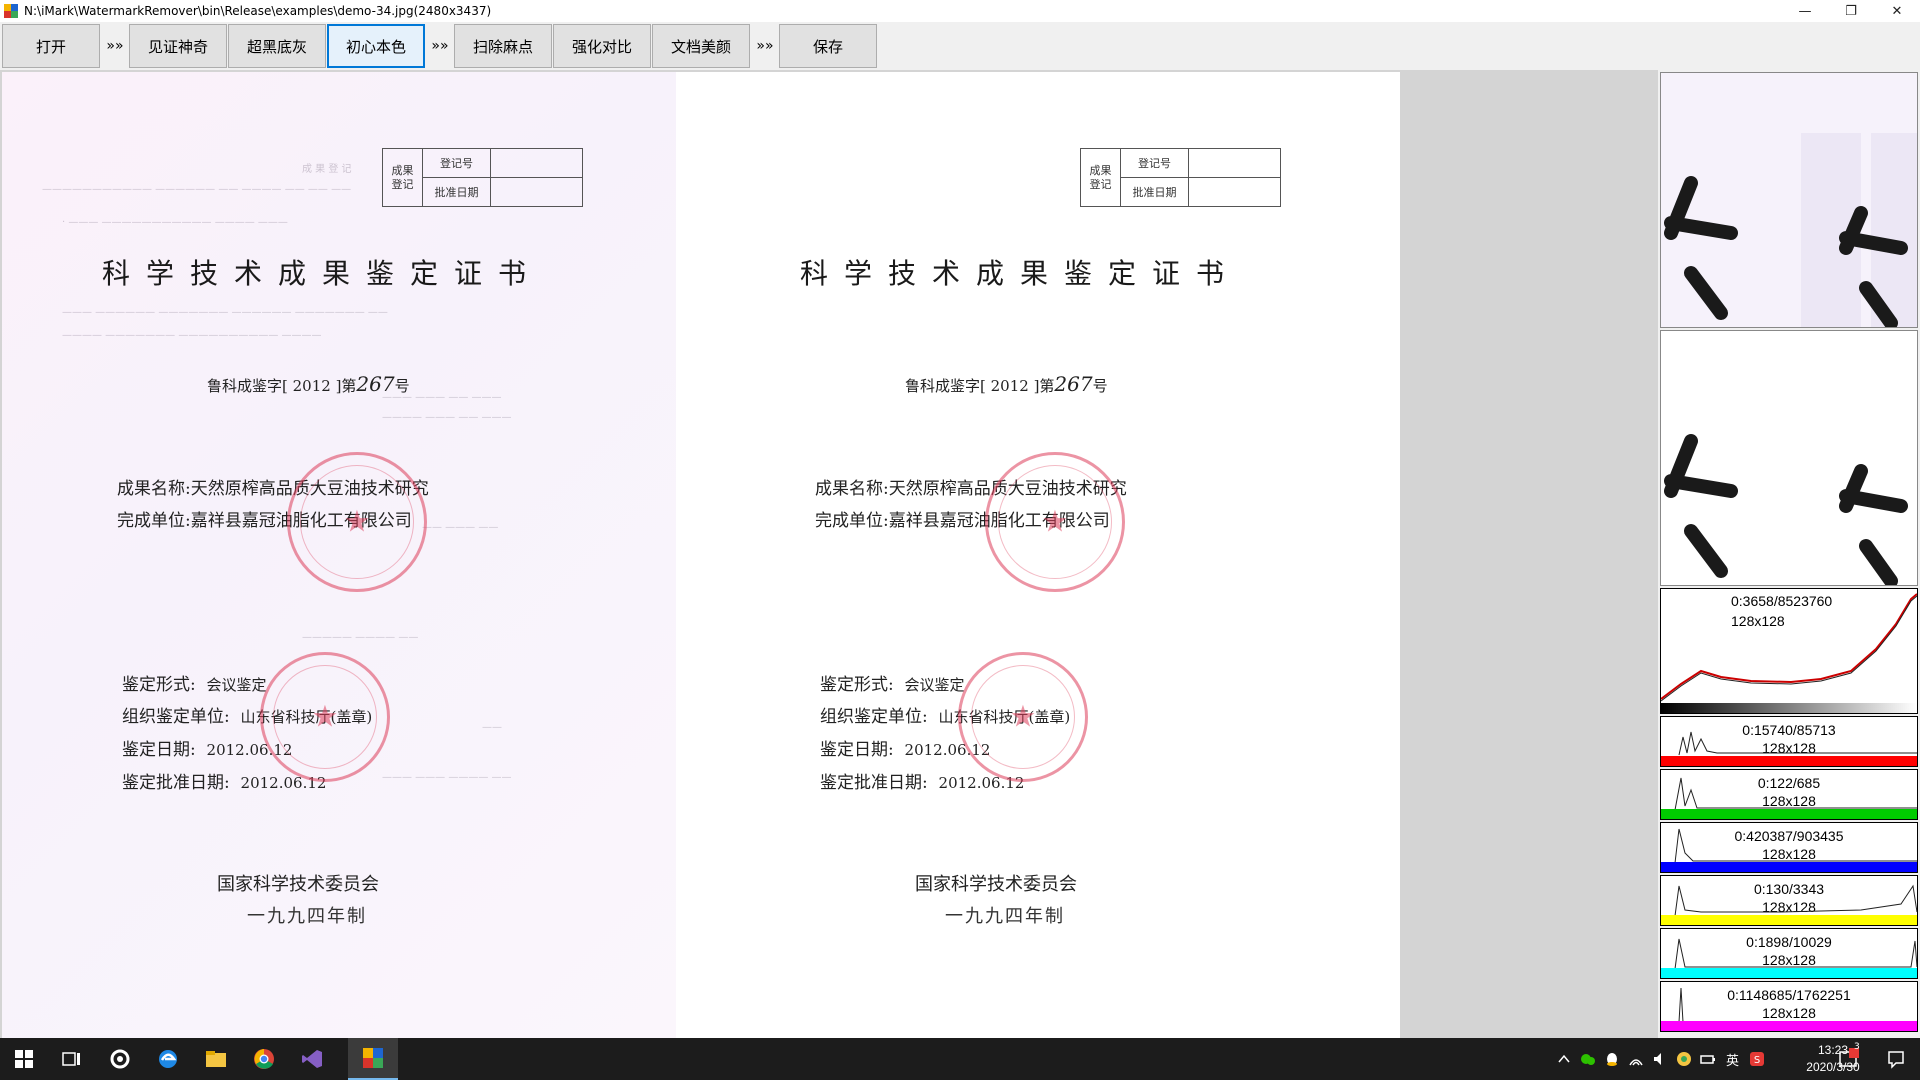 This screenshot has height=1080, width=1920. I want to click on histogram-cyan-bar, so click(1789, 973).